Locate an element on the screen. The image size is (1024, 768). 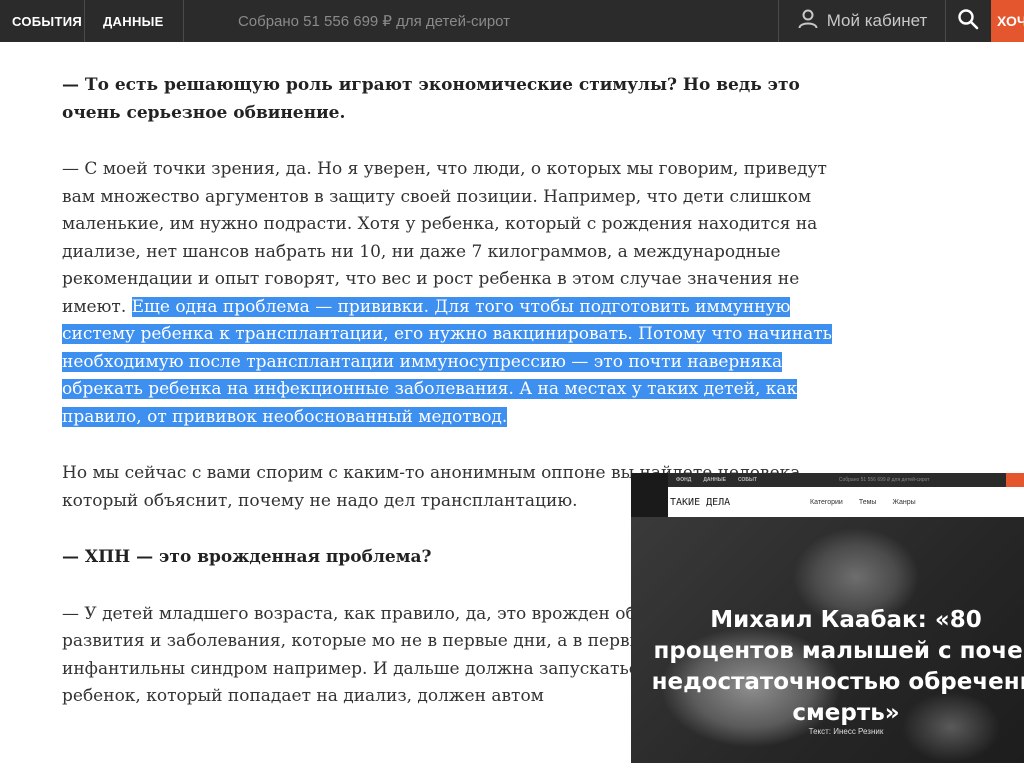
video-author: Текст: Инесс Резник is located at coordinates (846, 731).